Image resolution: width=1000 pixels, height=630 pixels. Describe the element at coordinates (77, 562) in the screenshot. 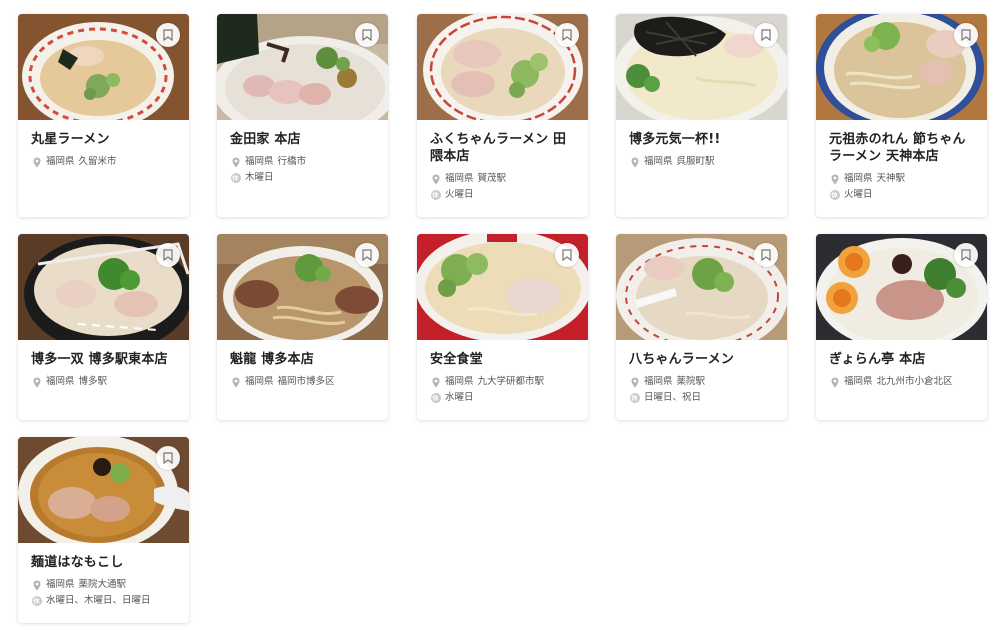

I see `shop-name: 麺道はなもこし` at that location.